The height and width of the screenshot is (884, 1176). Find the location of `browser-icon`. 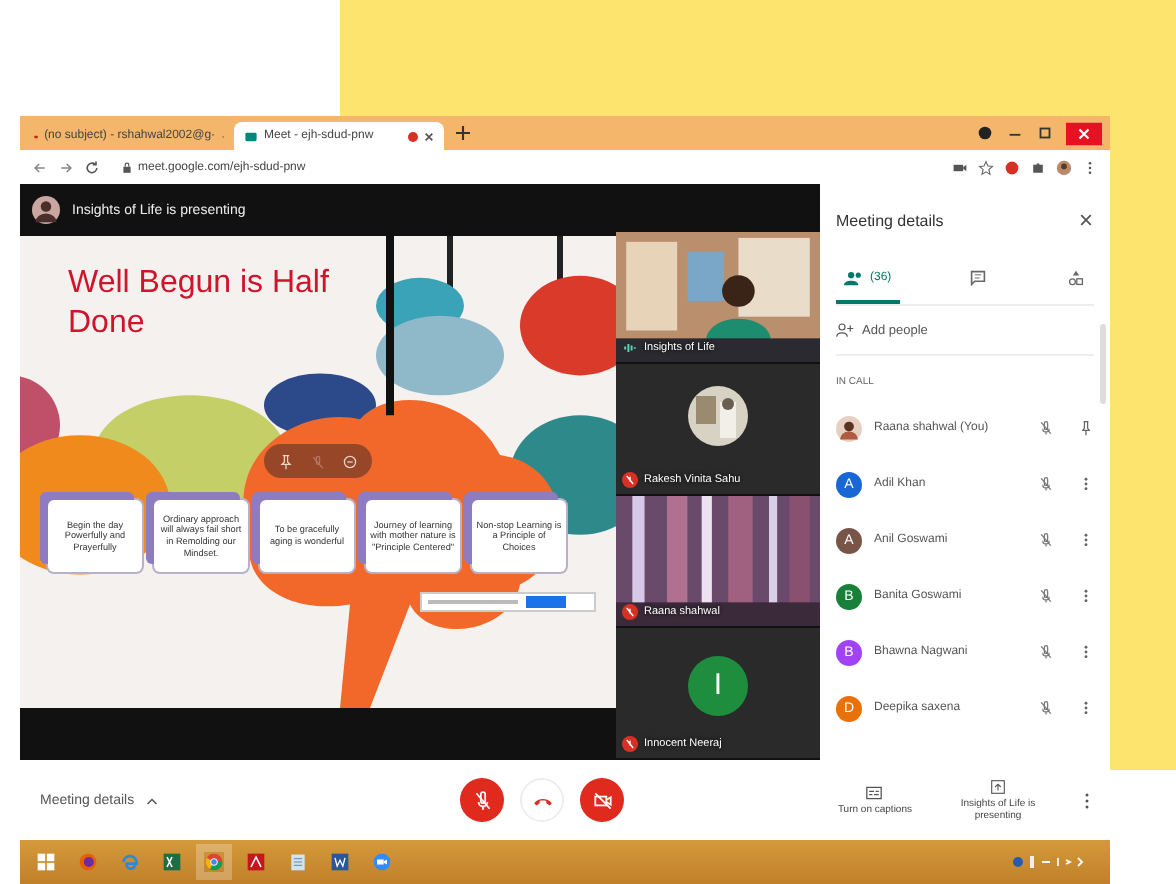

browser-icon is located at coordinates (88, 862).